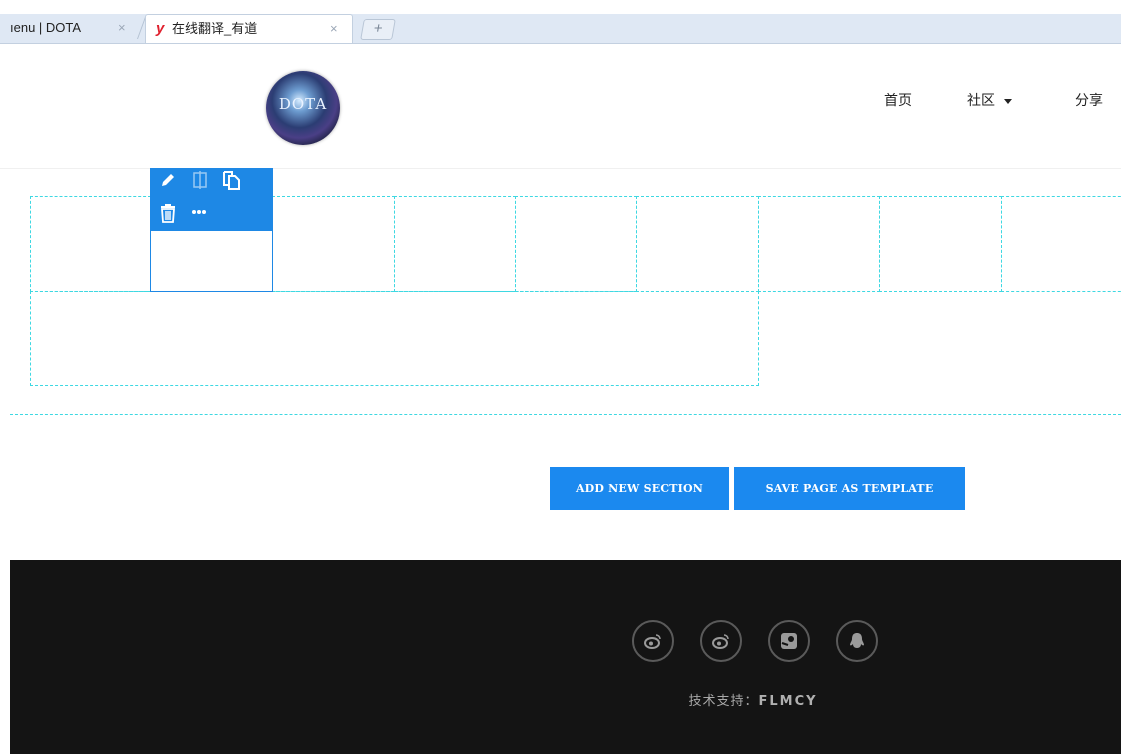 Image resolution: width=1121 pixels, height=754 pixels. What do you see at coordinates (46, 27) in the screenshot?
I see `tab-title: ıenu | DOTA` at bounding box center [46, 27].